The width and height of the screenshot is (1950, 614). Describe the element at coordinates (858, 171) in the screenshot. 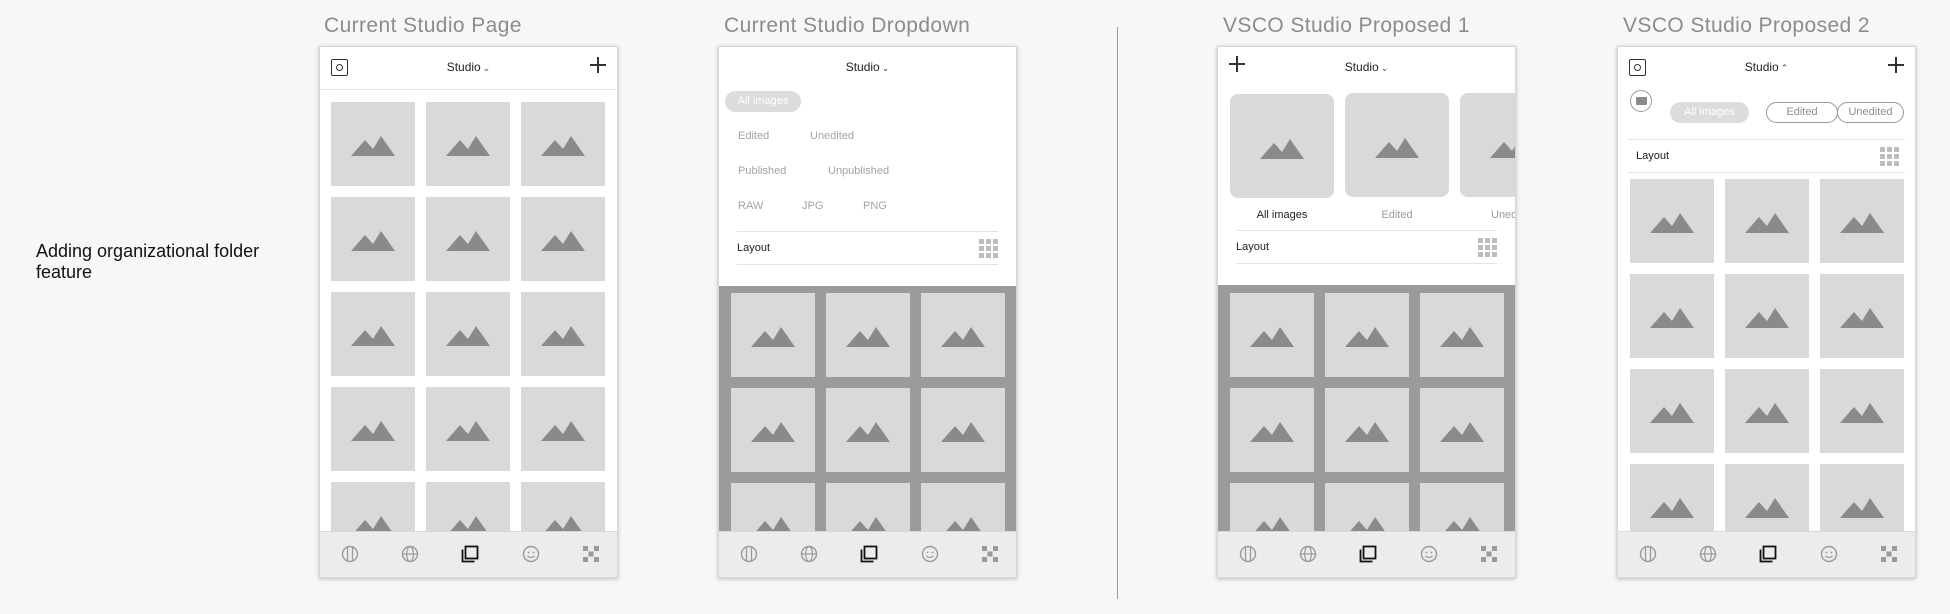

I see `filter-unpublished: Unpublished` at that location.